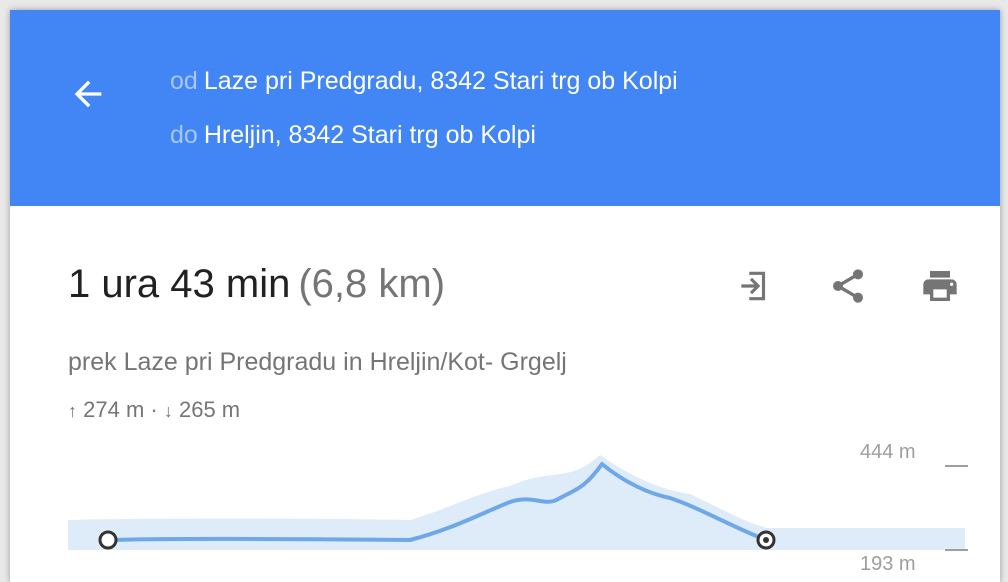 This screenshot has width=1008, height=582. Describe the element at coordinates (369, 135) in the screenshot. I see `to-place: Hreljin, 8342 Stari trg ob Kolpi` at that location.